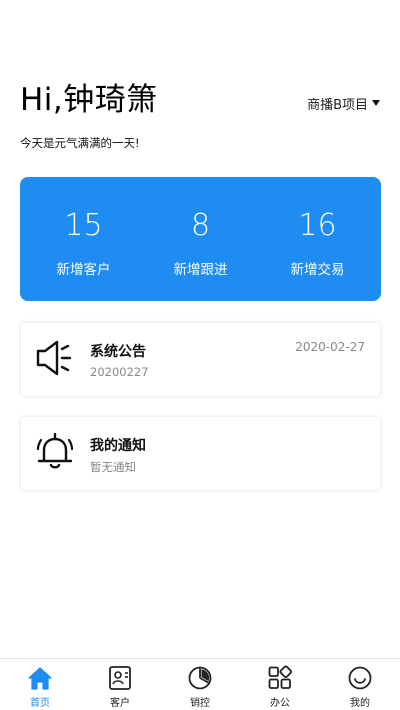 The height and width of the screenshot is (710, 400). Describe the element at coordinates (89, 100) in the screenshot. I see `greeting-title: Hi,钟琦箫` at that location.